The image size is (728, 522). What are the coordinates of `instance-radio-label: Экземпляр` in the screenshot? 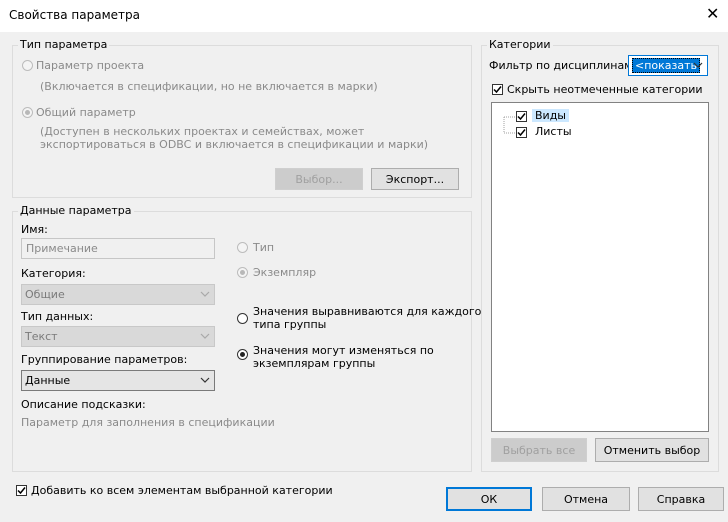 It's located at (285, 272).